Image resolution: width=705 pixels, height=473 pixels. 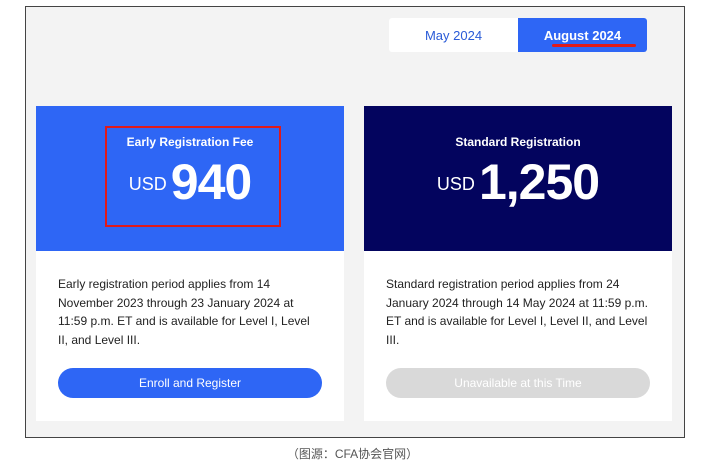 I want to click on tab-may-2024: May 2024, so click(x=453, y=35).